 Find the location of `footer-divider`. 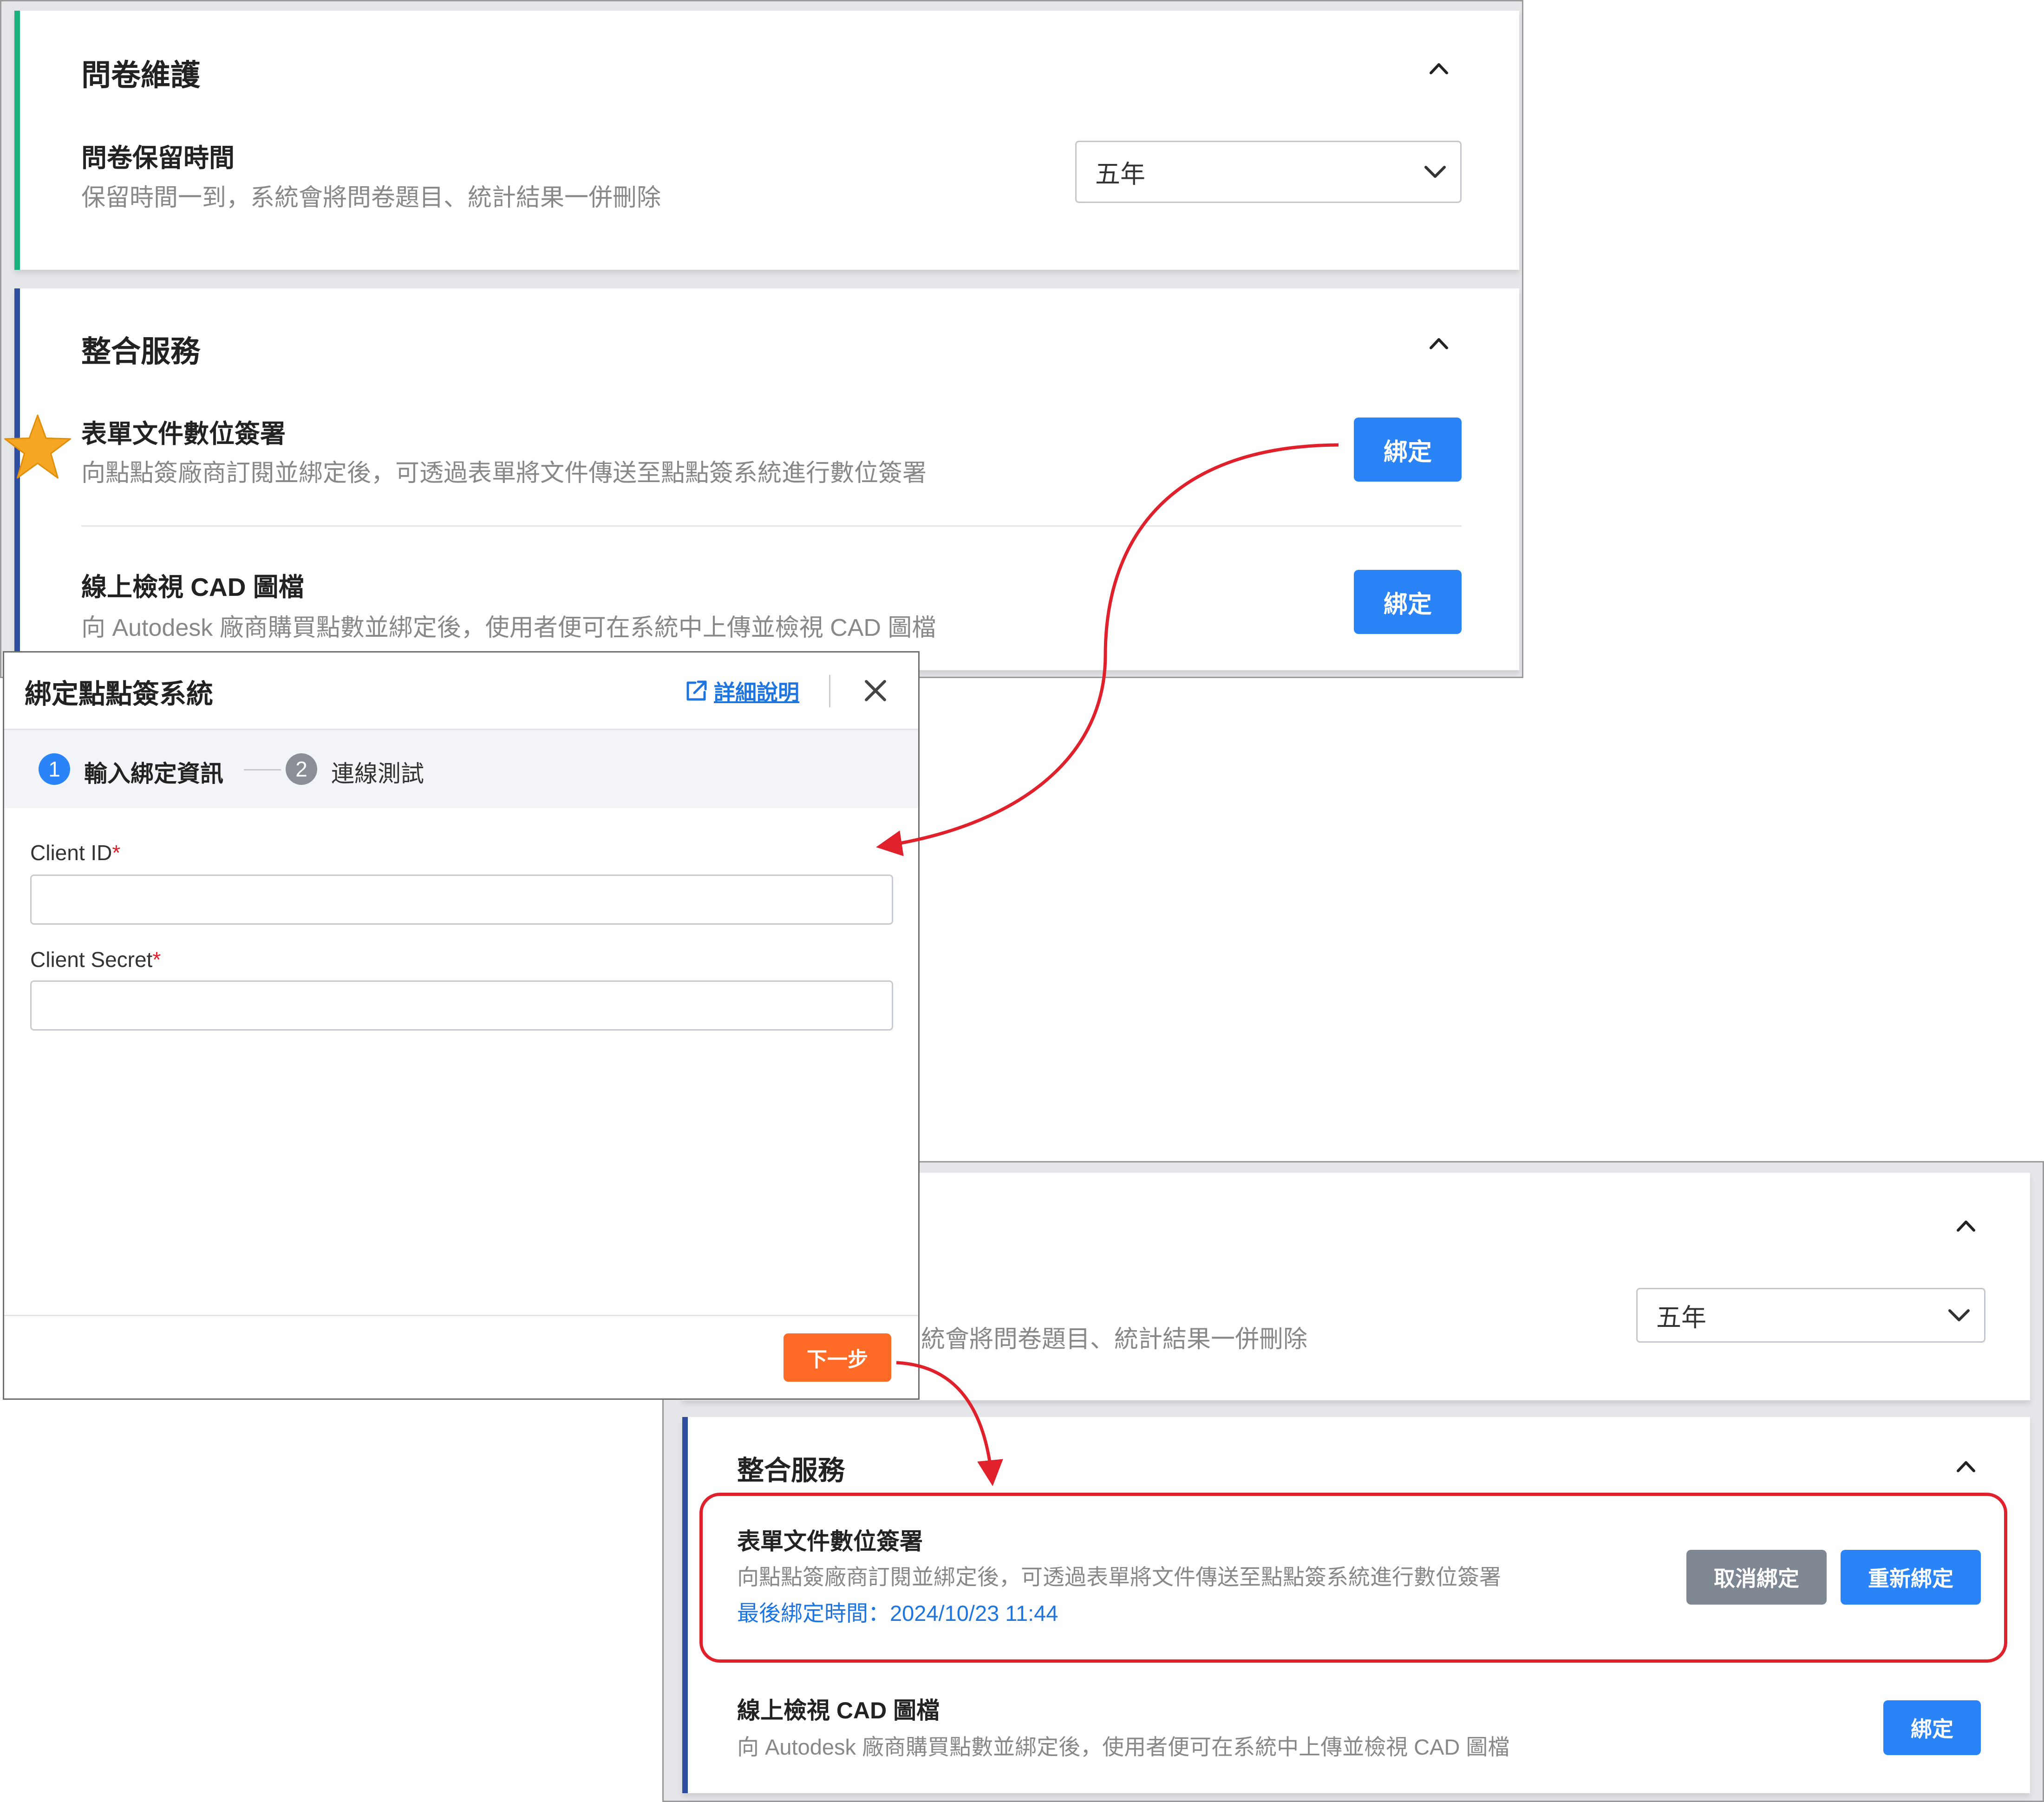

footer-divider is located at coordinates (461, 1315).